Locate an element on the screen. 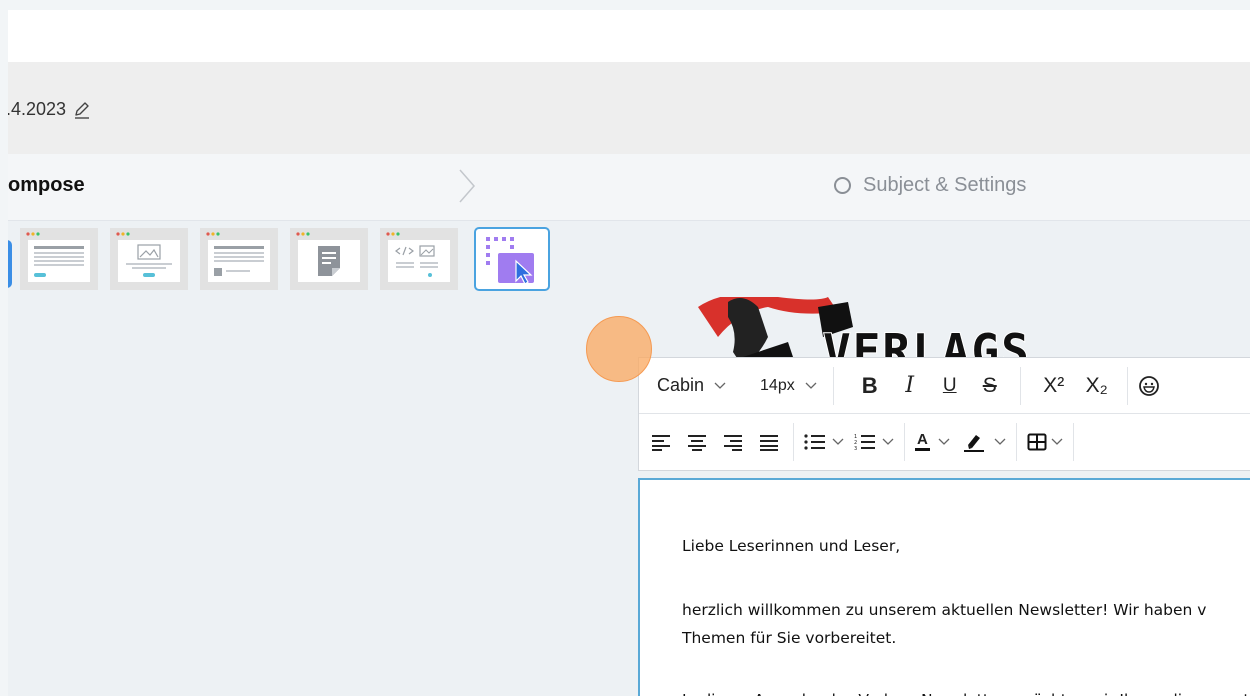 The width and height of the screenshot is (1250, 696). table-dropdown is located at coordinates (1045, 441).